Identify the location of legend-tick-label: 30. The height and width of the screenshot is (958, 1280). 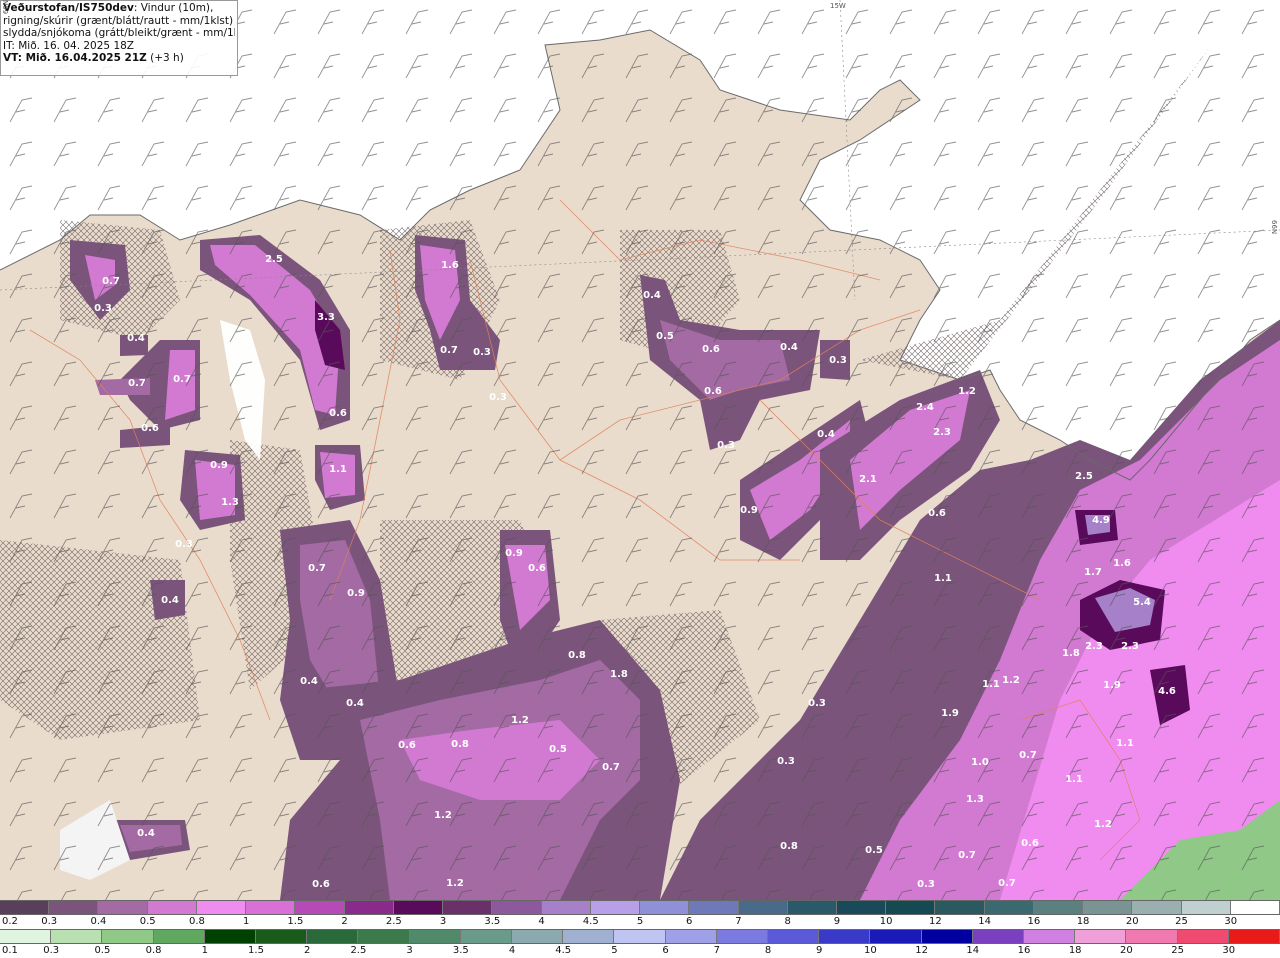
(1229, 950).